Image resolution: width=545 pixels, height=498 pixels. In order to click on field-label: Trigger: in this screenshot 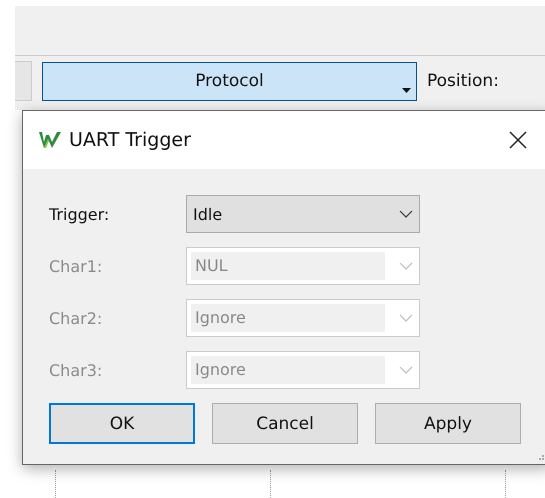, I will do `click(79, 214)`.